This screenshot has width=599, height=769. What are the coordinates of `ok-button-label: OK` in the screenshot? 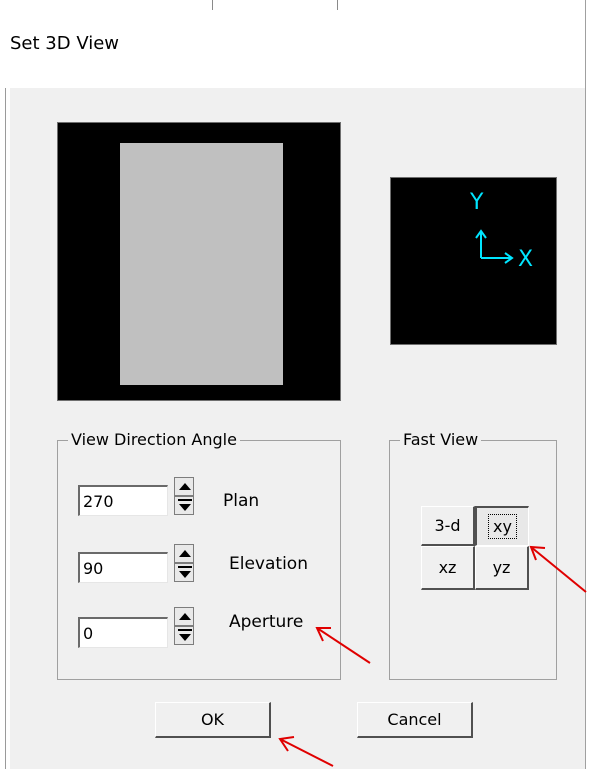 It's located at (212, 719).